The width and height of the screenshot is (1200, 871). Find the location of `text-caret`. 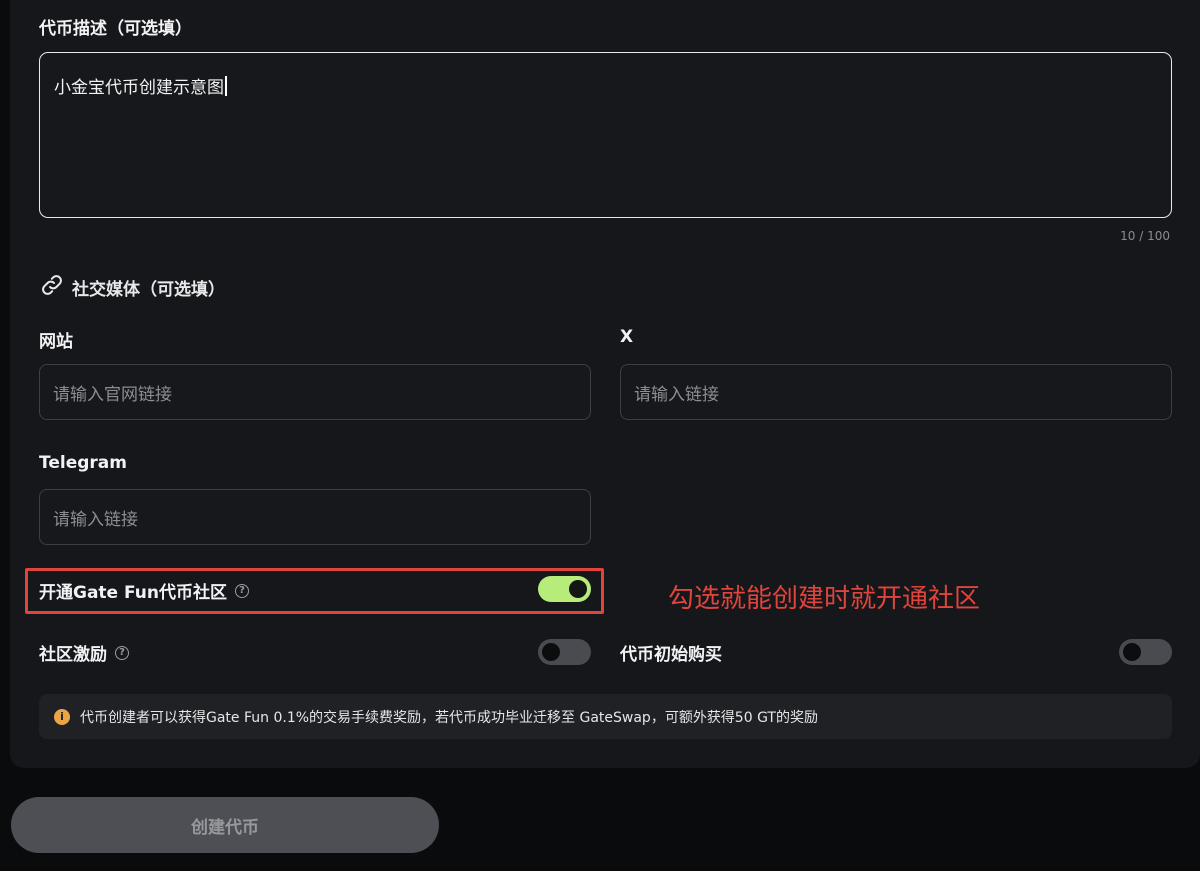

text-caret is located at coordinates (226, 86).